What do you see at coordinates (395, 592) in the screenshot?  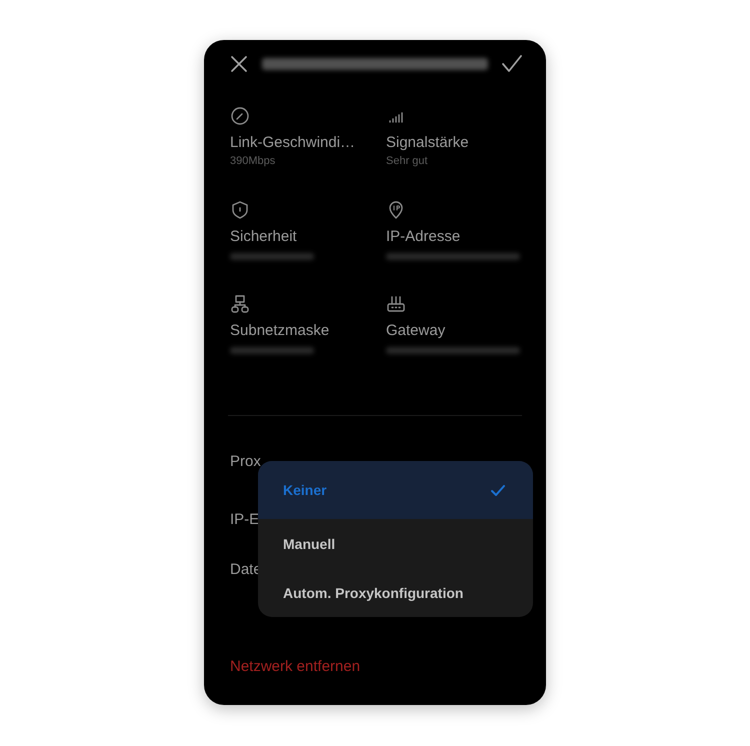 I see `menu-item: Autom. Proxykonfiguration` at bounding box center [395, 592].